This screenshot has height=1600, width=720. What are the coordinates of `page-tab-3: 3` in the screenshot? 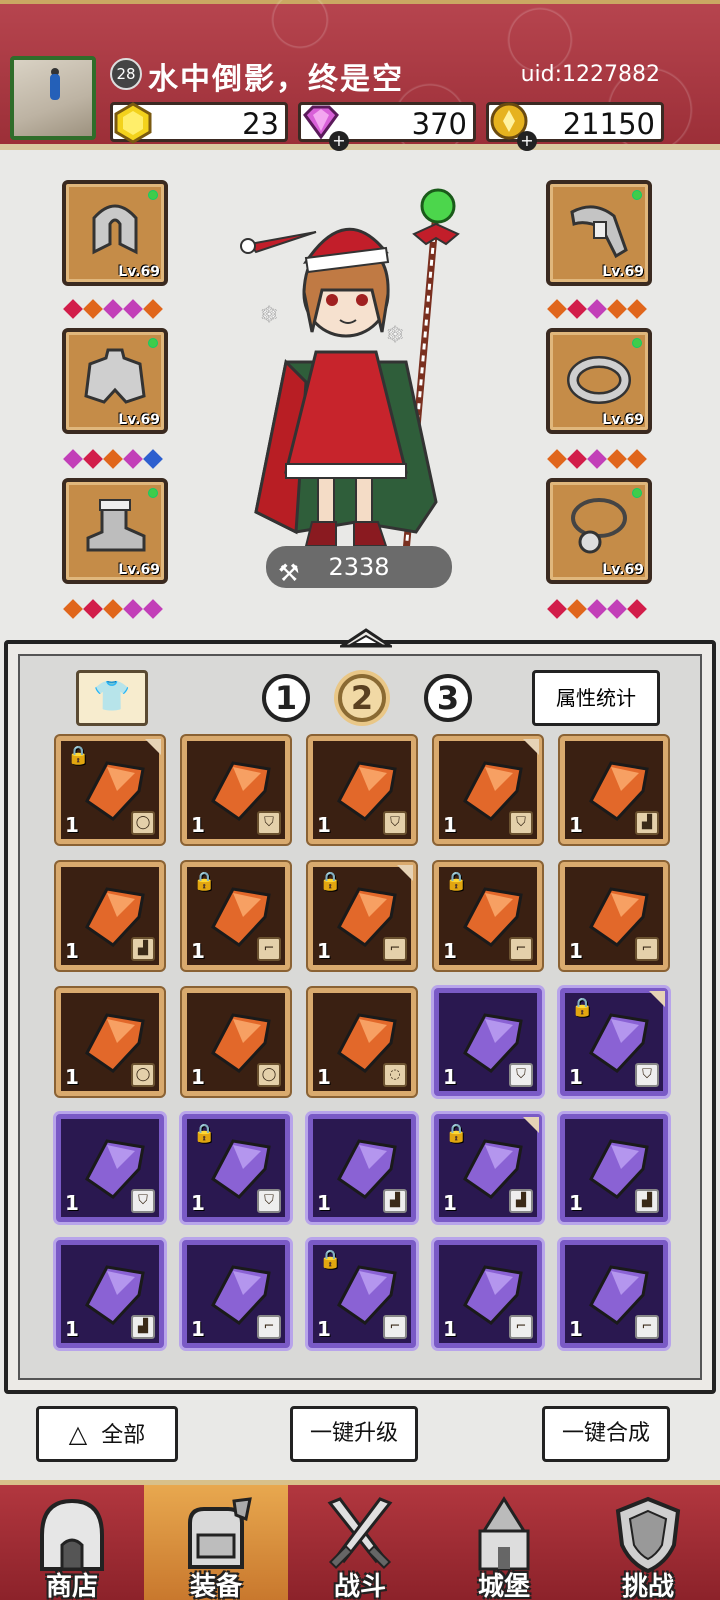 It's located at (448, 698).